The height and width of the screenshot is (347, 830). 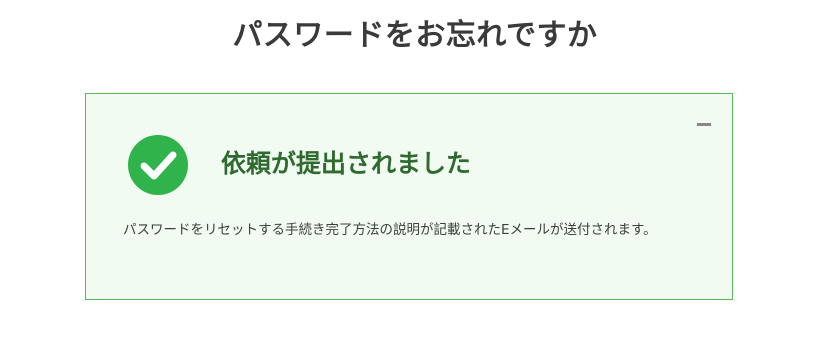 What do you see at coordinates (415, 35) in the screenshot?
I see `page-title: パスワードをお忘れですか` at bounding box center [415, 35].